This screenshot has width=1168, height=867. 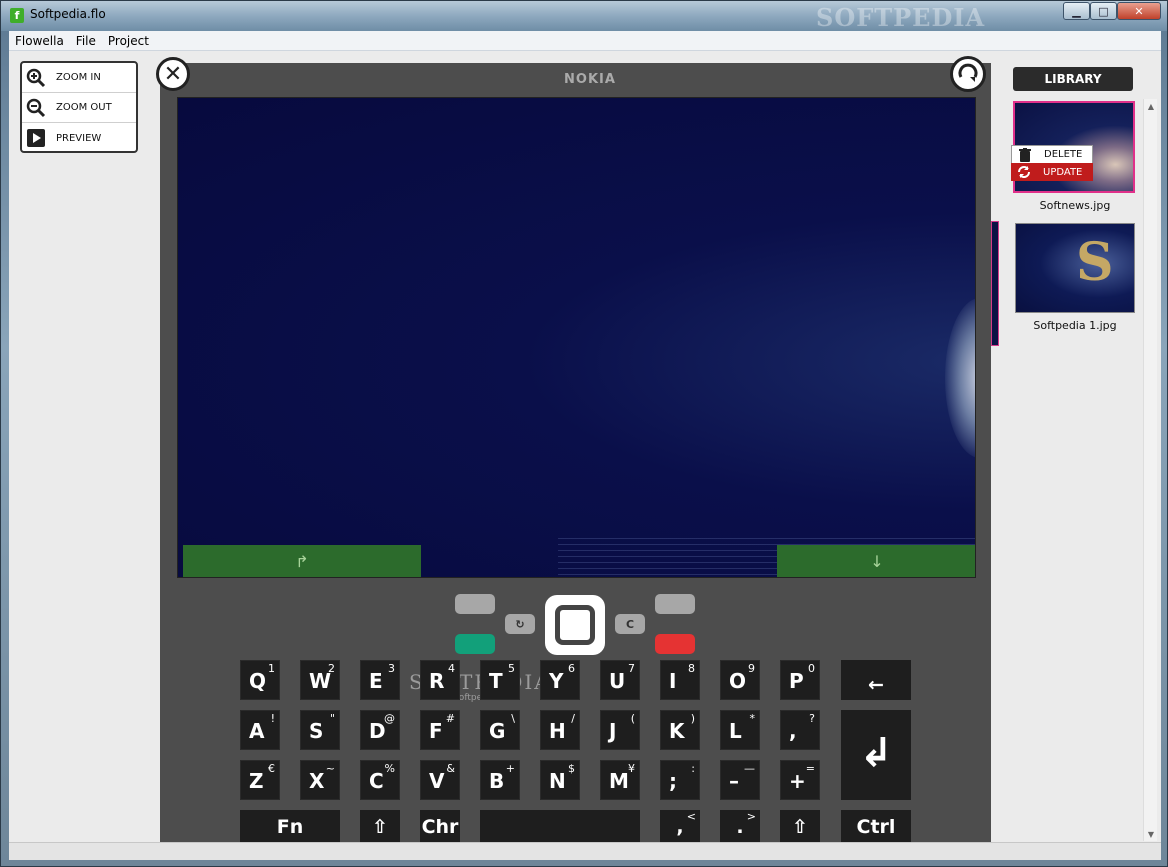 What do you see at coordinates (560, 680) in the screenshot?
I see `key-row1-5: Y6` at bounding box center [560, 680].